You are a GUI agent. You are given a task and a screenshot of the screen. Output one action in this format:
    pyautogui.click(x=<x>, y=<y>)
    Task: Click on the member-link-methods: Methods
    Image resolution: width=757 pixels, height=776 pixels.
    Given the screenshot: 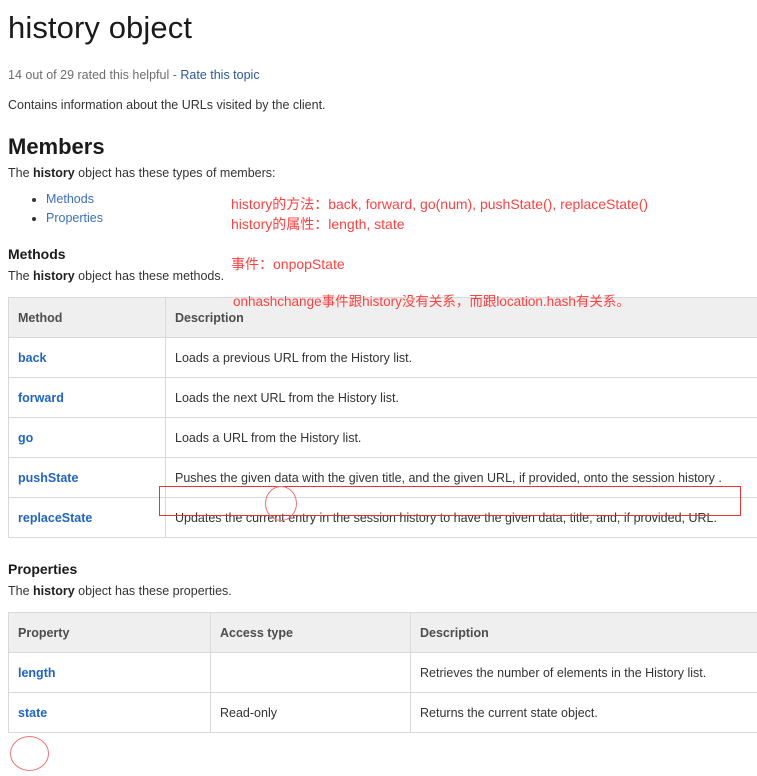 What is the action you would take?
    pyautogui.click(x=70, y=199)
    